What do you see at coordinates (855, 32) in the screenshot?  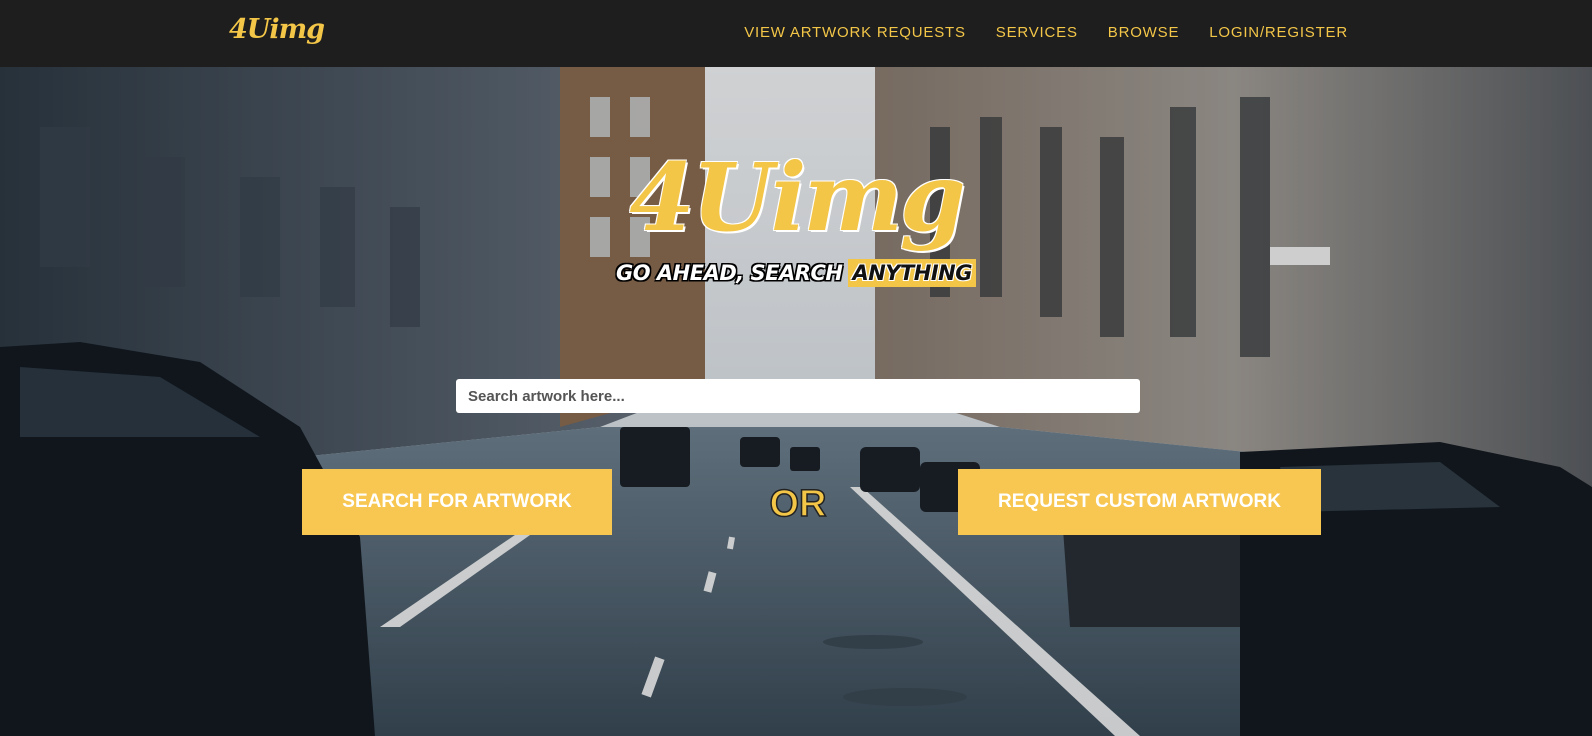 I see `nav-view-artwork-requests: VIEW ARTWORK REQUESTS` at bounding box center [855, 32].